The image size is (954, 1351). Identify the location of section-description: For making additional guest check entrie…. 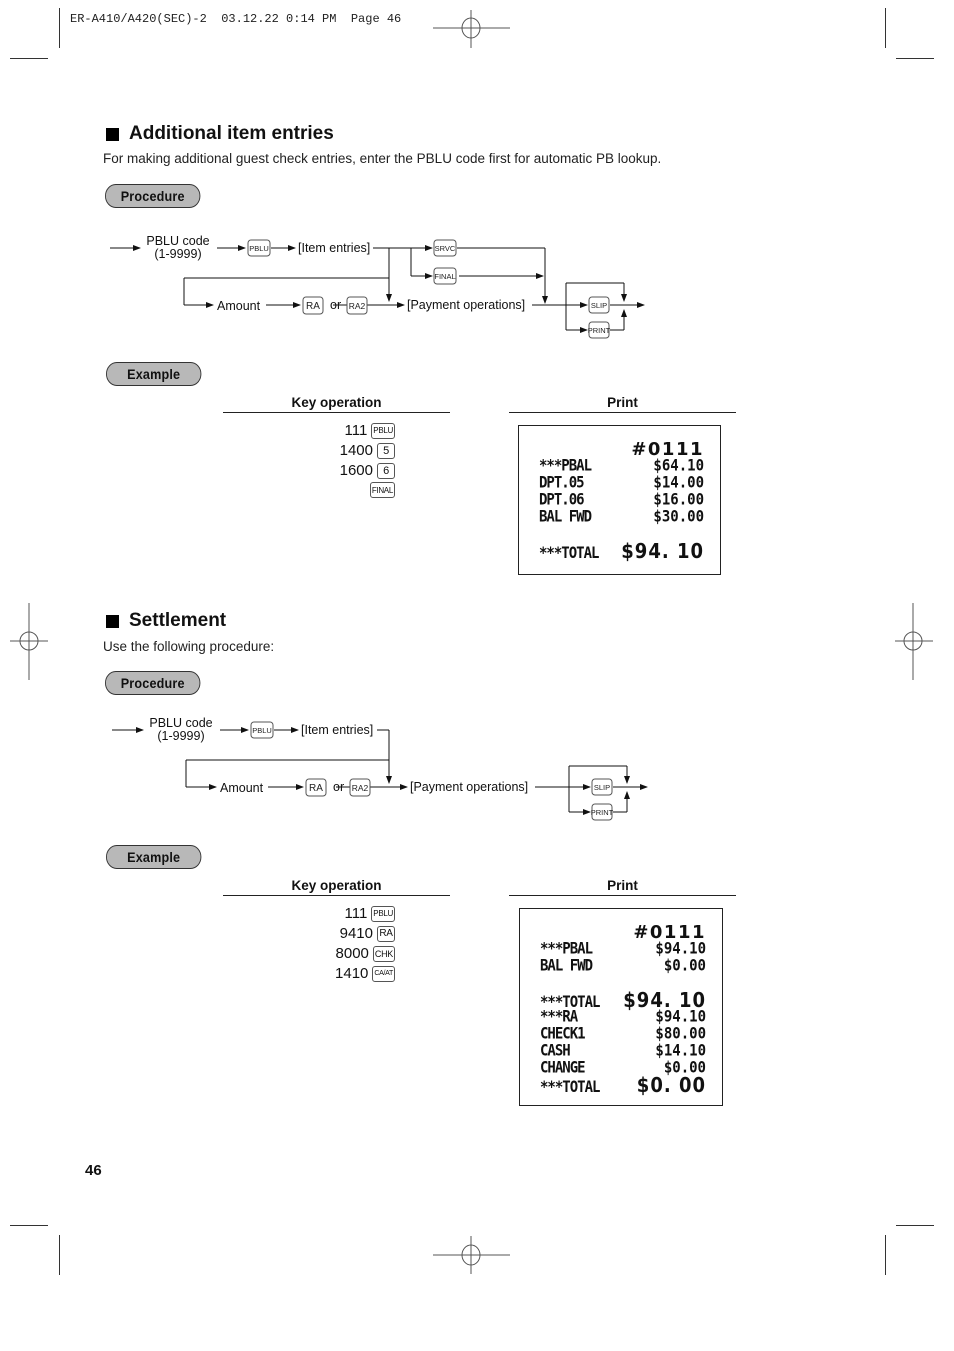
(382, 158).